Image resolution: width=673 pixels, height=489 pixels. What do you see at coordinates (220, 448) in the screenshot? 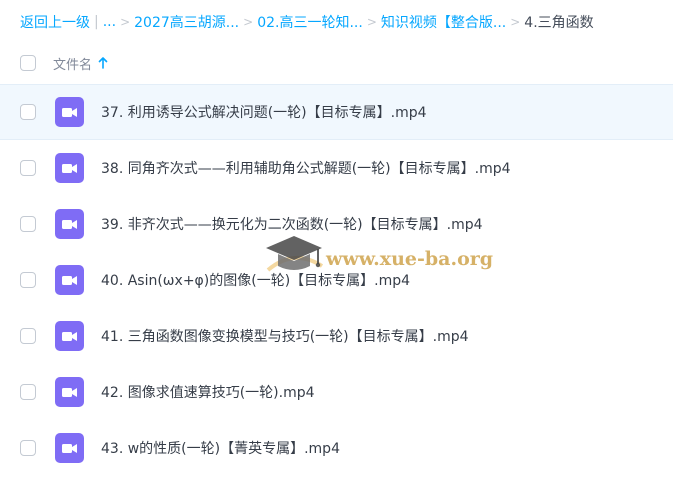
I see `file-name: 43. w的性质(一轮)【菁英专属】.mp4` at bounding box center [220, 448].